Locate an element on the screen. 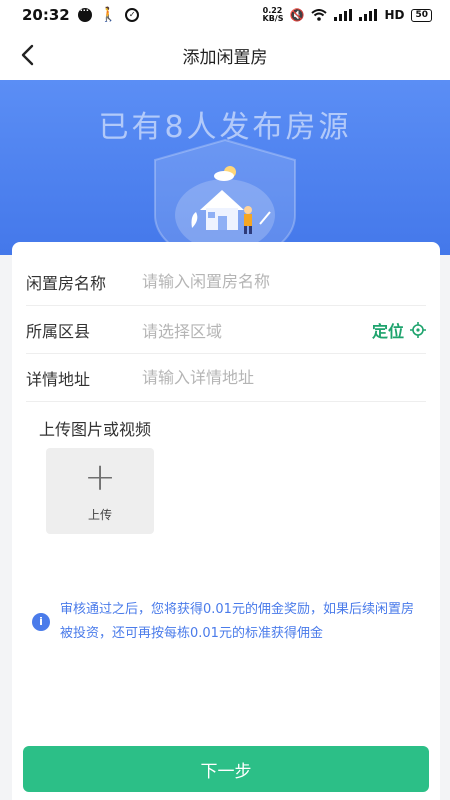 Image resolution: width=450 pixels, height=800 pixels. battery-icon: 50 is located at coordinates (421, 15).